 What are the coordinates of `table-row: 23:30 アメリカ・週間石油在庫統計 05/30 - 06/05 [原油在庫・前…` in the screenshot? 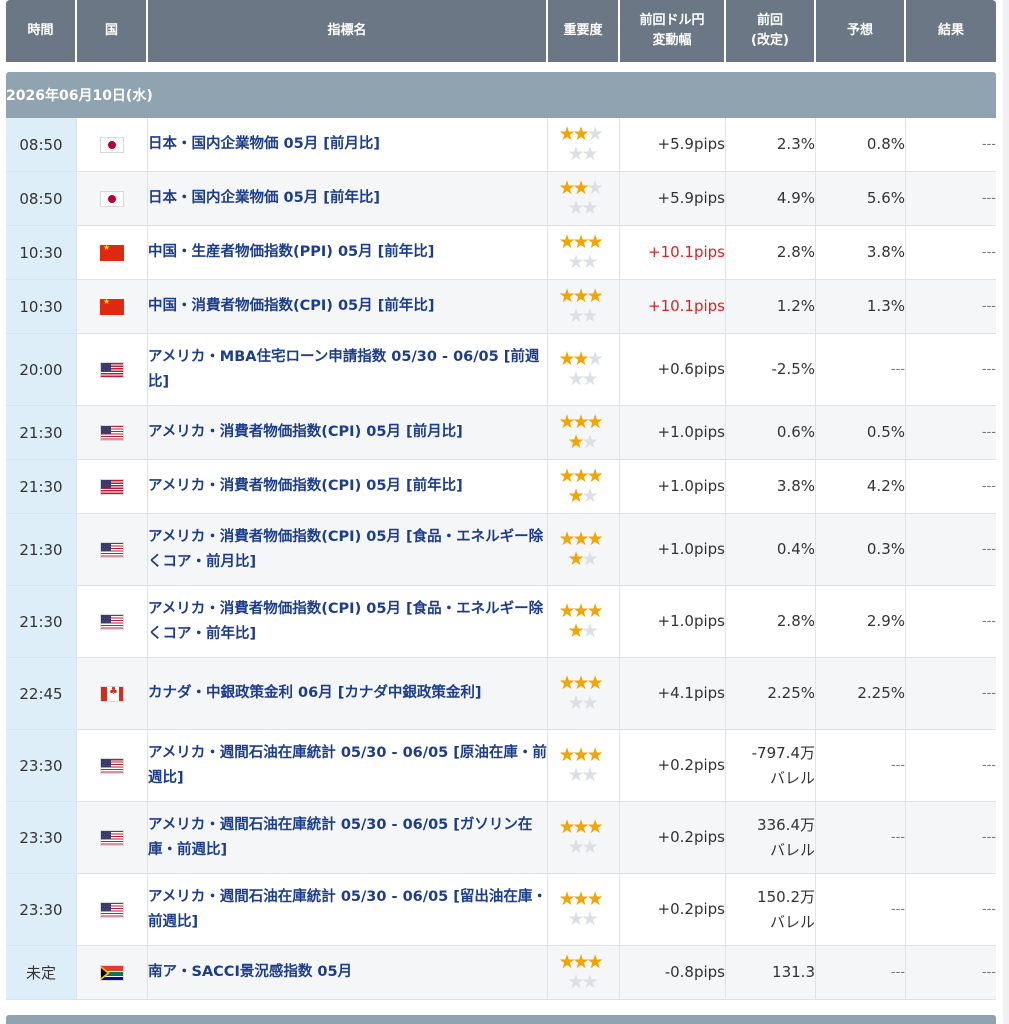 It's located at (501, 766).